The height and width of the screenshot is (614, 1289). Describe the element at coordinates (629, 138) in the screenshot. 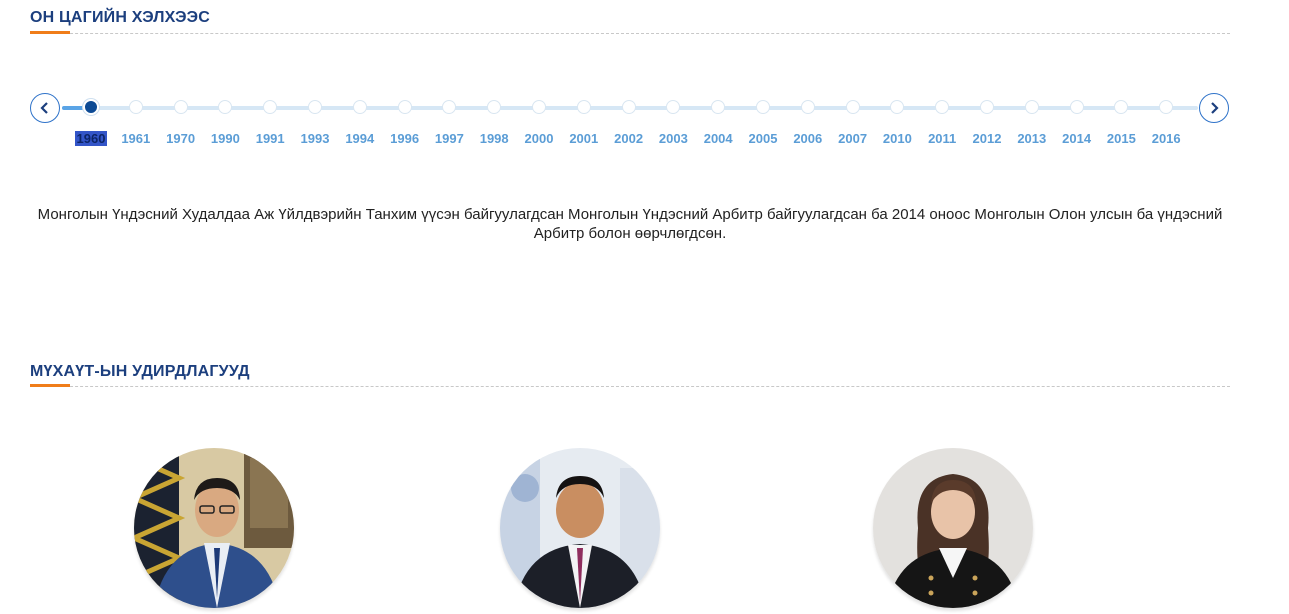

I see `timeline-year-2002: 2002` at that location.